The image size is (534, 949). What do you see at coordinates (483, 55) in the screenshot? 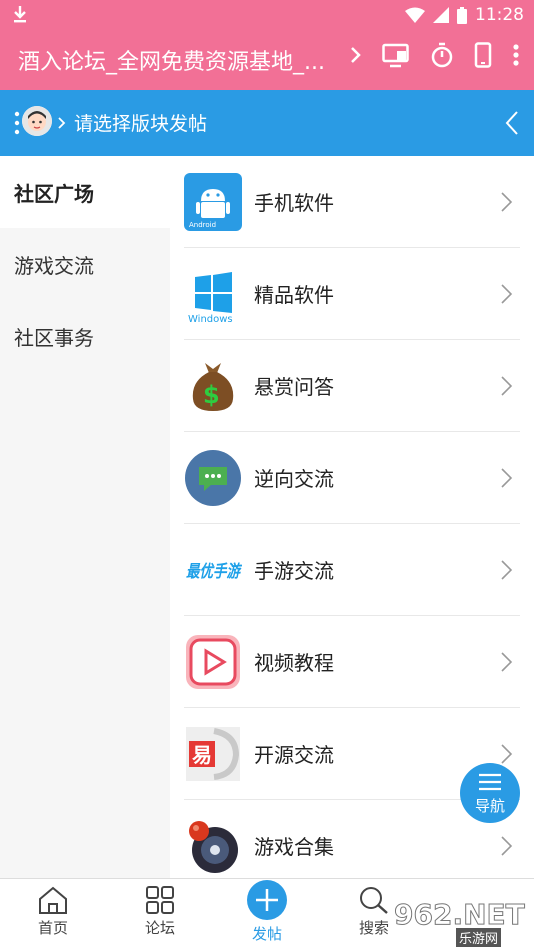
I see `phone-icon` at bounding box center [483, 55].